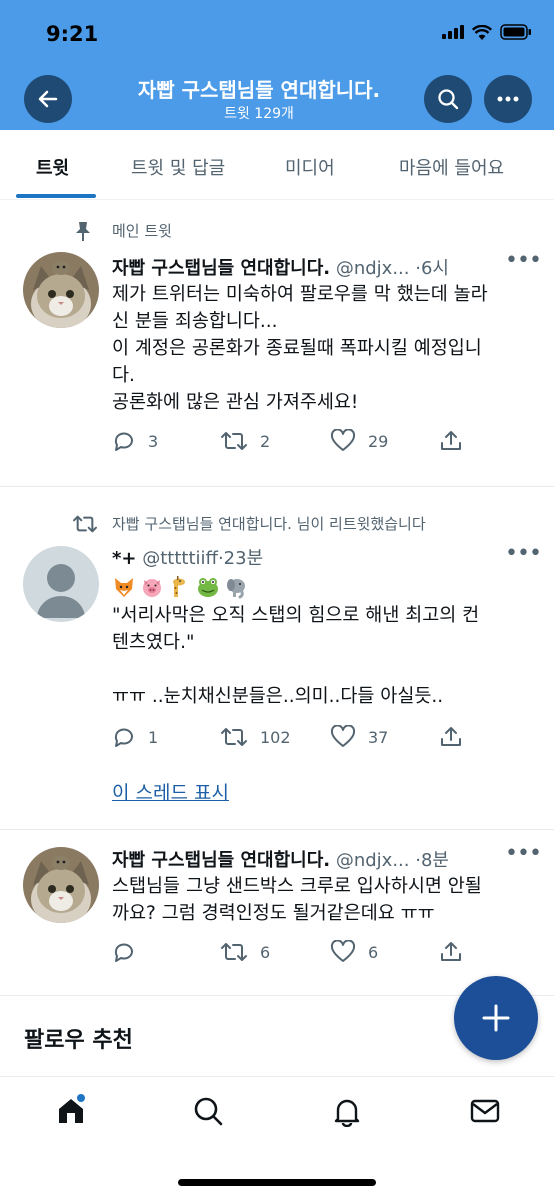 The width and height of the screenshot is (554, 1199). I want to click on status-icons, so click(487, 32).